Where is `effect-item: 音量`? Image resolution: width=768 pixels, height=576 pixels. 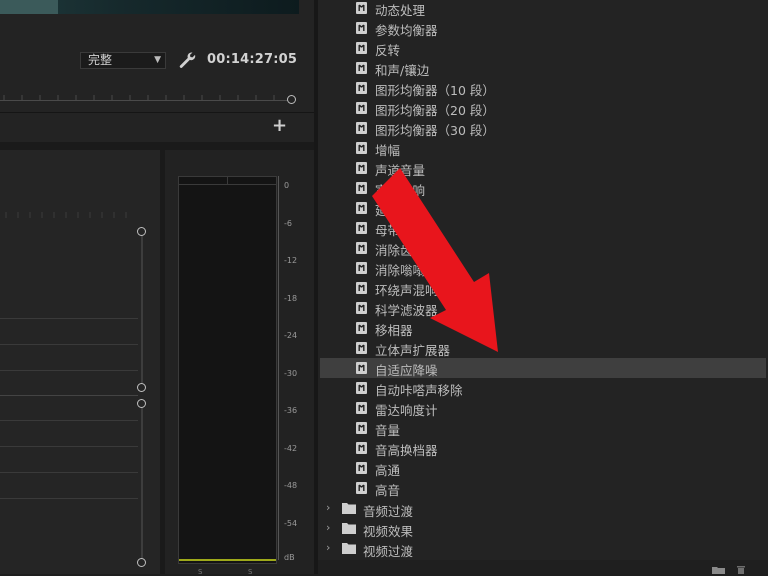 effect-item: 音量 is located at coordinates (543, 428).